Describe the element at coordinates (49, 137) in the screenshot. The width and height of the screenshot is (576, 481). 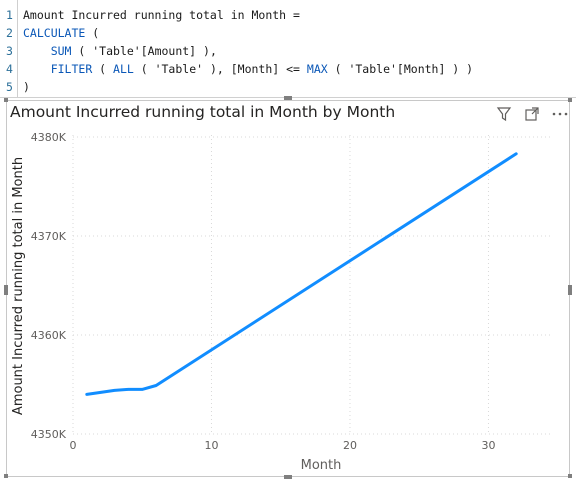
I see `y-tick-label: 4380K` at that location.